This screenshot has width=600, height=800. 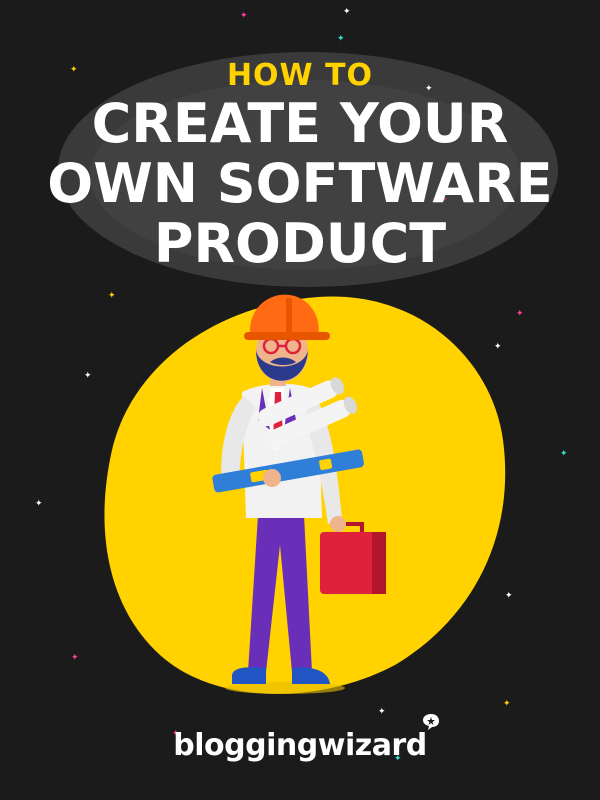 I want to click on wizard-hat-icon, so click(x=430, y=722).